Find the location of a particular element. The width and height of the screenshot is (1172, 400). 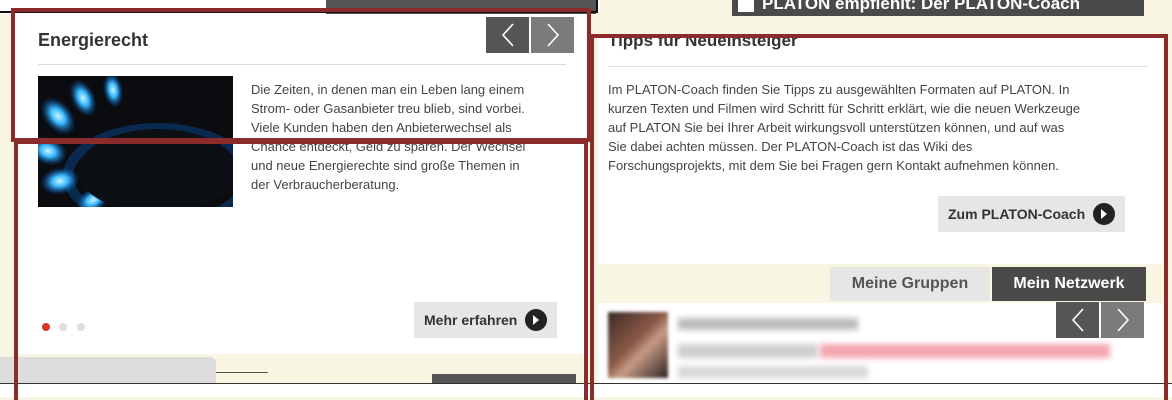

puzzle-icon is located at coordinates (746, 6).